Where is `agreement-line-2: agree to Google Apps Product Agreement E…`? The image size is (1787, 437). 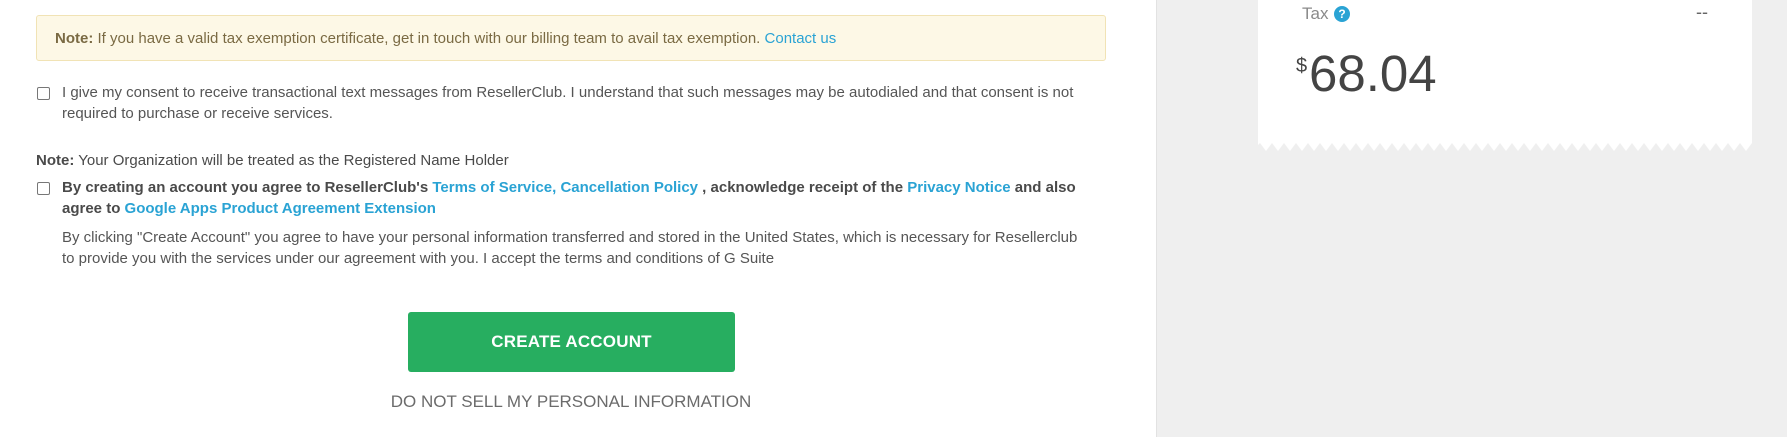
agreement-line-2: agree to Google Apps Product Agreement E… is located at coordinates (592, 208).